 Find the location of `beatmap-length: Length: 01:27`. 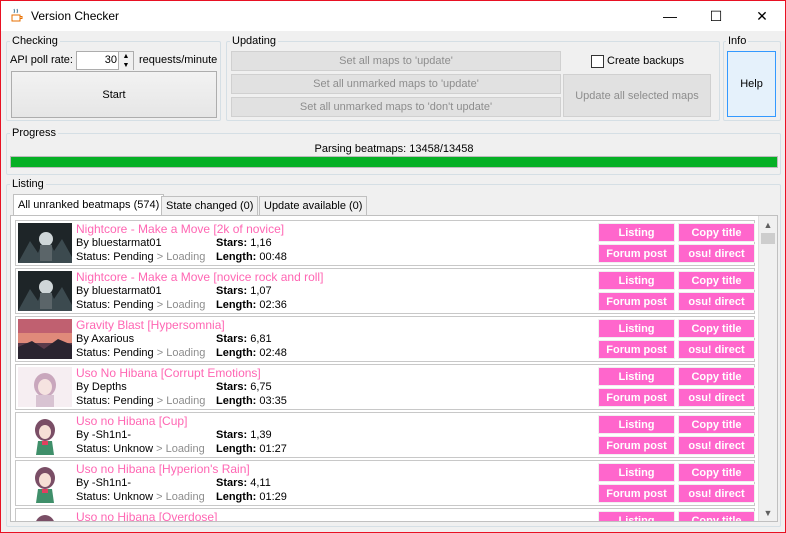

beatmap-length: Length: 01:27 is located at coordinates (251, 449).